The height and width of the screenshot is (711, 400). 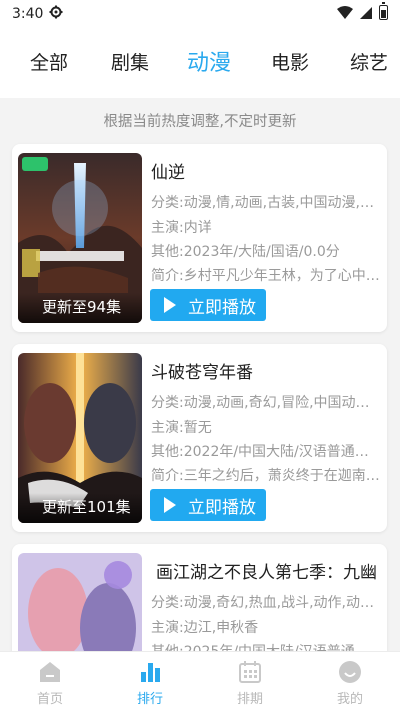 I want to click on wifi-icon, so click(x=345, y=12).